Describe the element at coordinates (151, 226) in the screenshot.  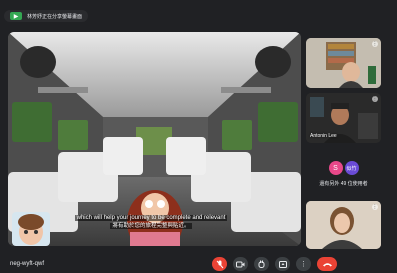
I see `caption-chinese: 將有助於您的旅程完整與貼近。` at that location.